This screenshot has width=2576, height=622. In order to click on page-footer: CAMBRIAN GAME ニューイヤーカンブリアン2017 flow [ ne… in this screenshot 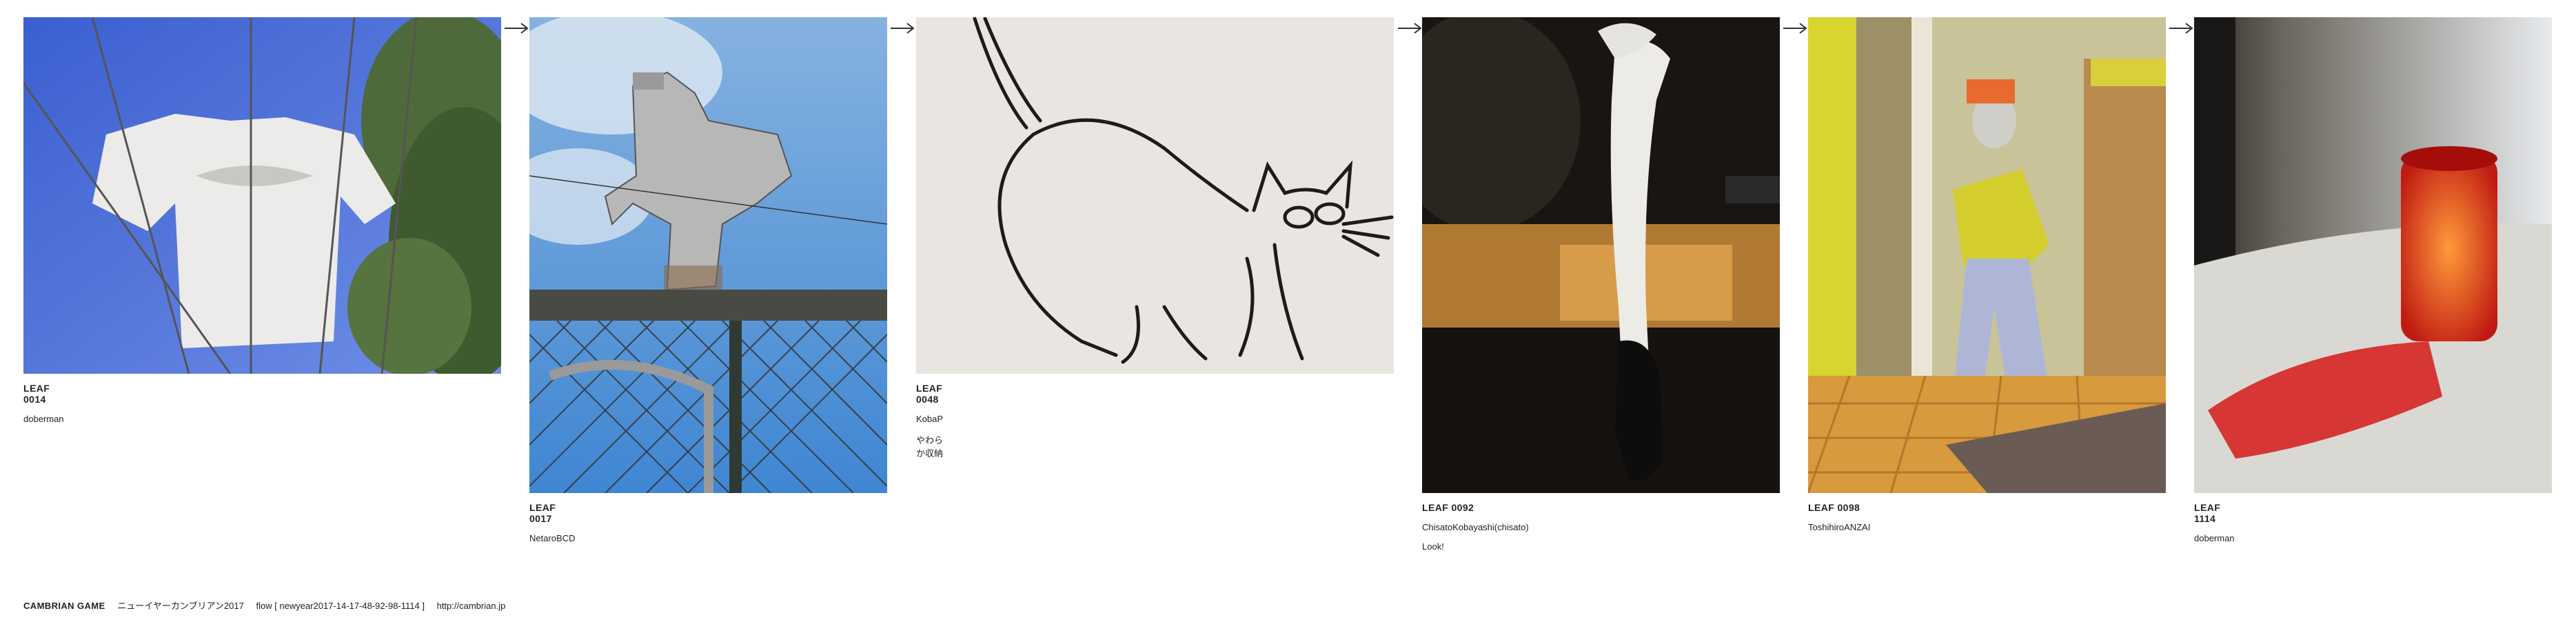, I will do `click(264, 605)`.